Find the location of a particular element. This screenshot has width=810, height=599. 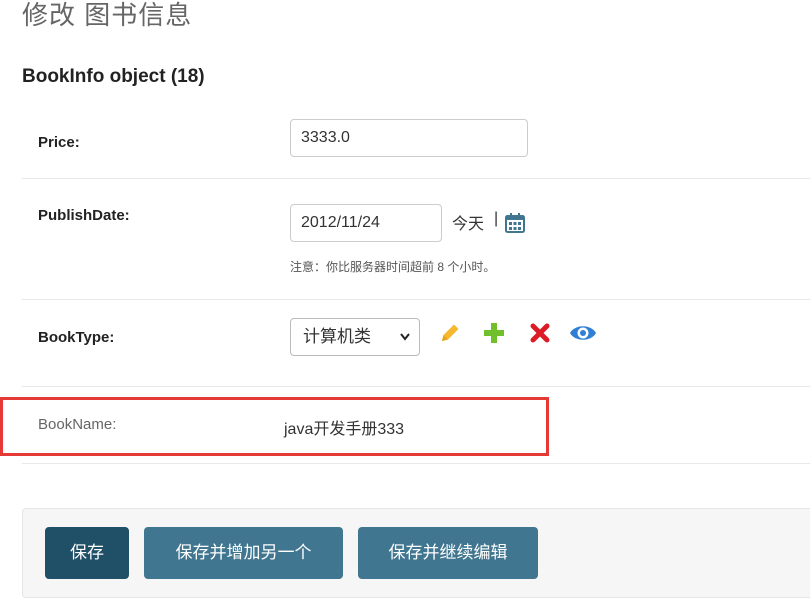

fieldset-title: BookInfo object (18) is located at coordinates (113, 76).